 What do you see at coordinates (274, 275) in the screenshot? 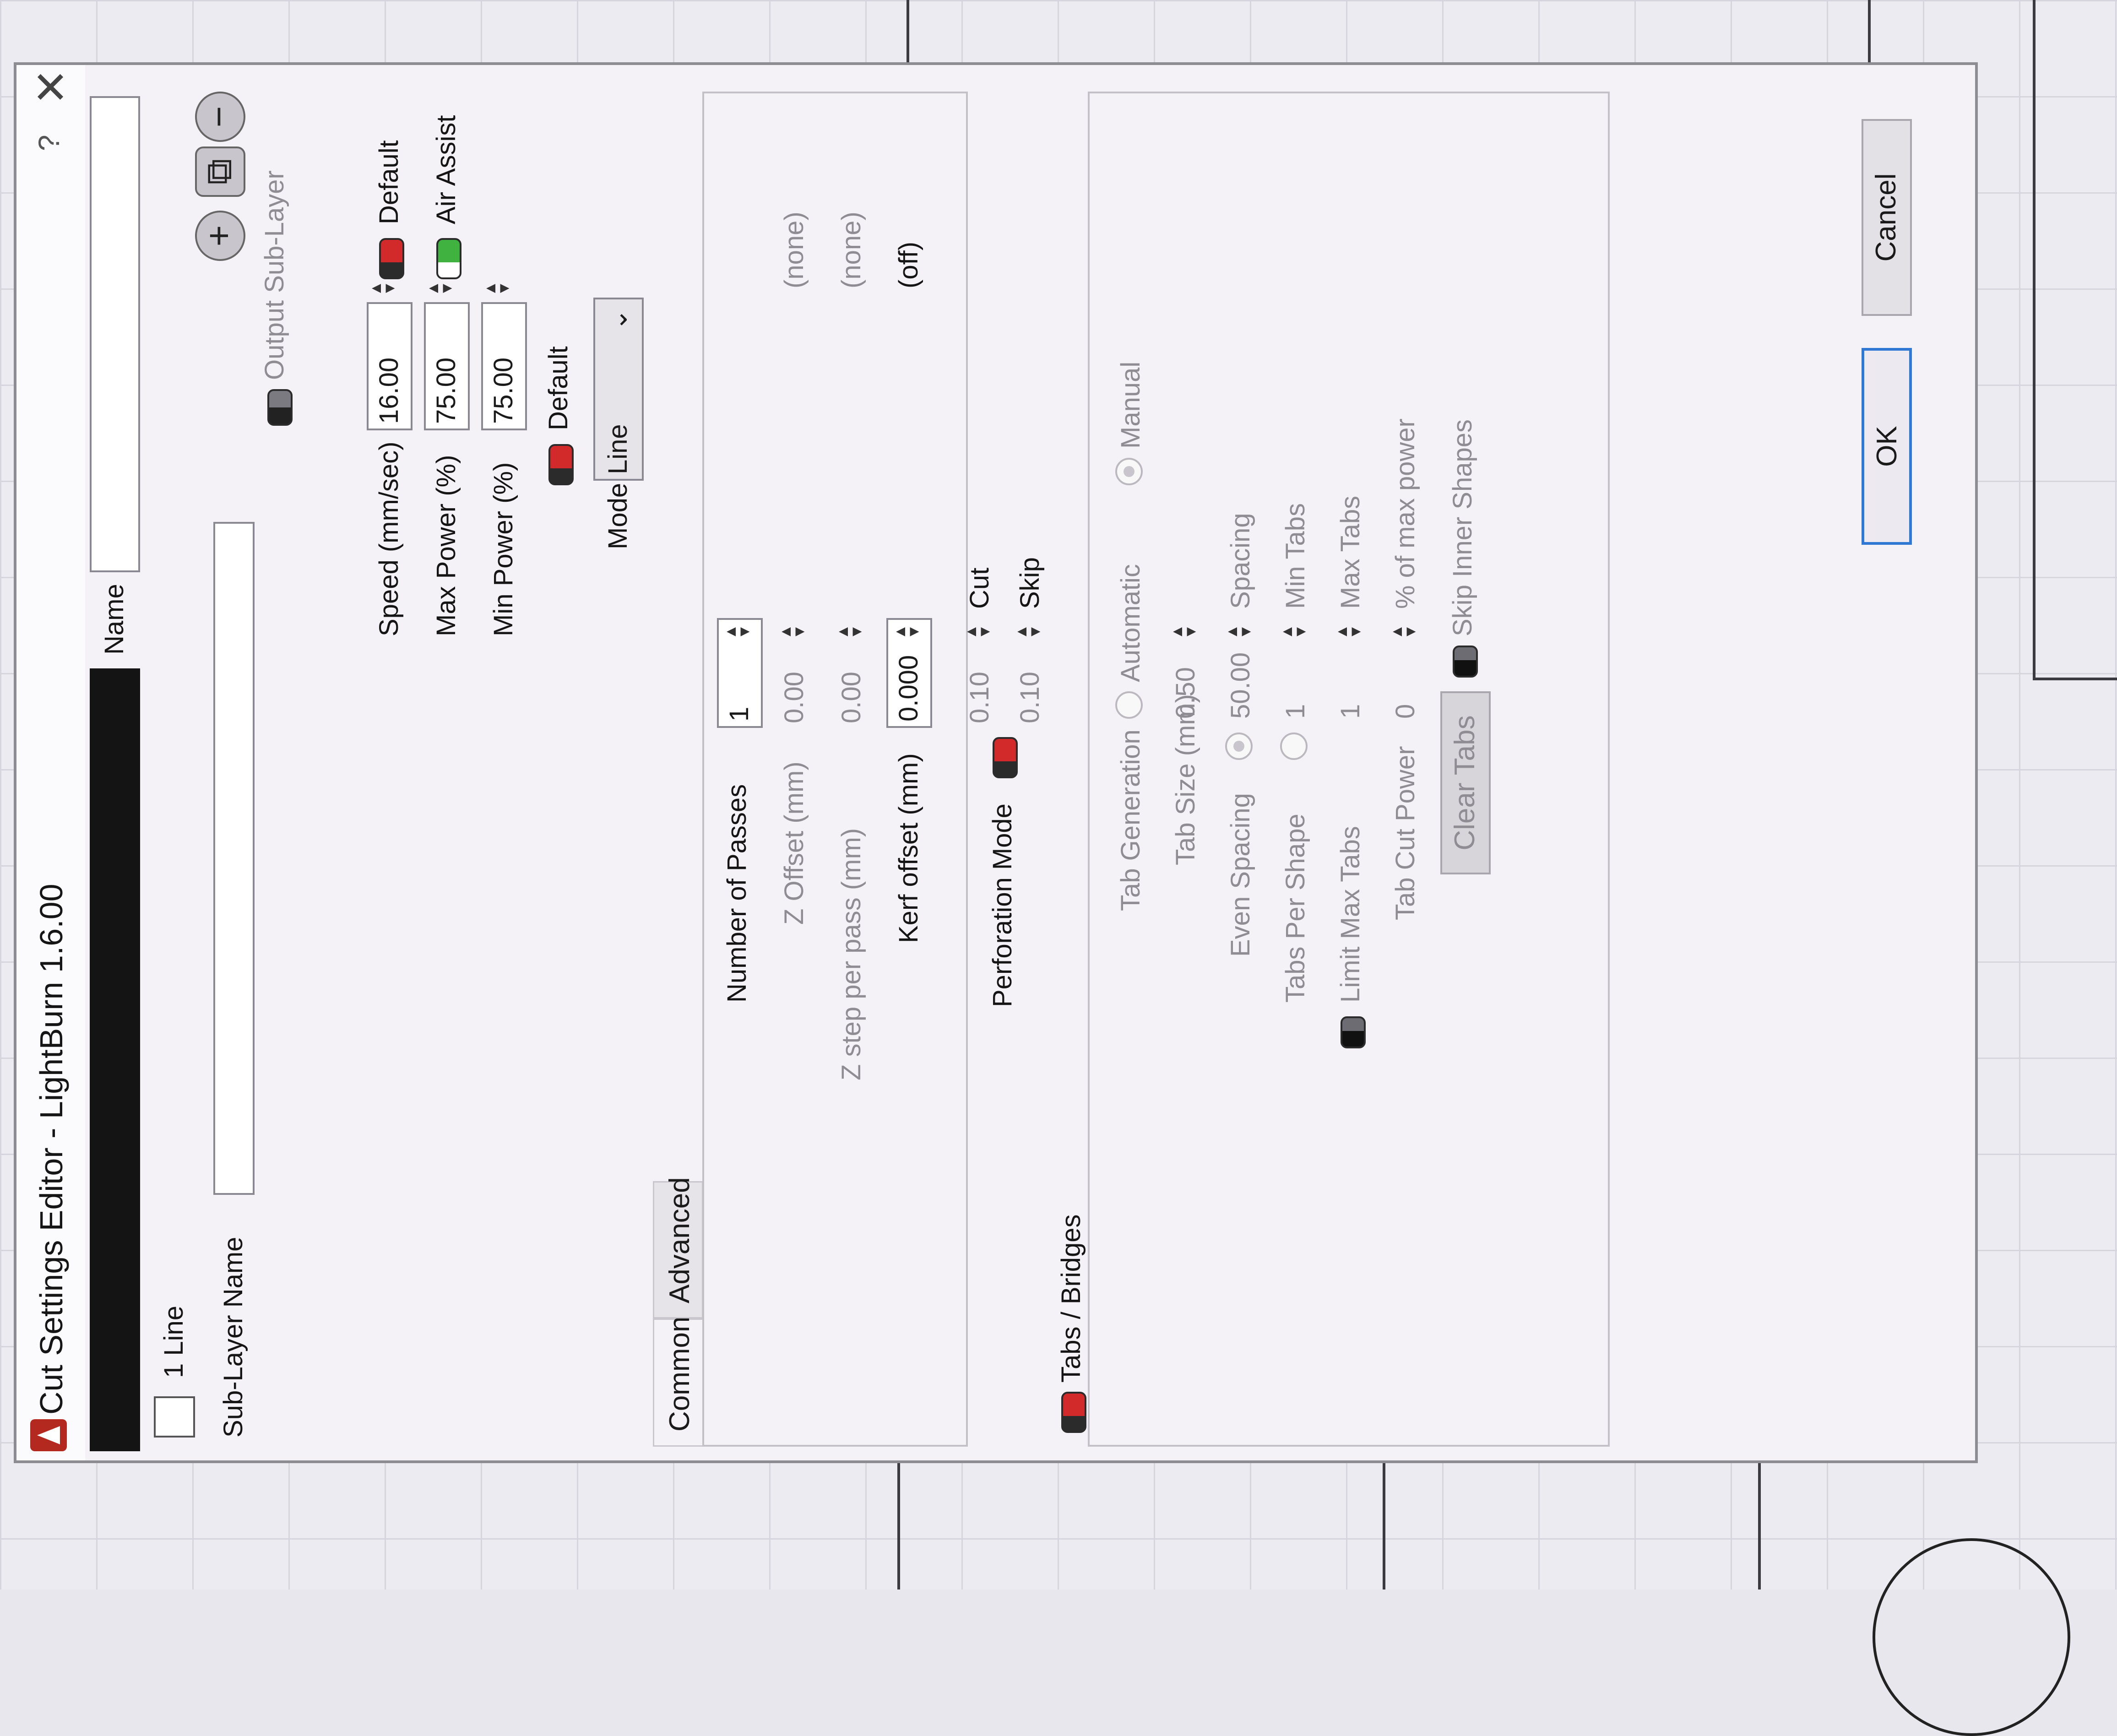
I see `output-sublayer-label: Output Sub-Layer` at bounding box center [274, 275].